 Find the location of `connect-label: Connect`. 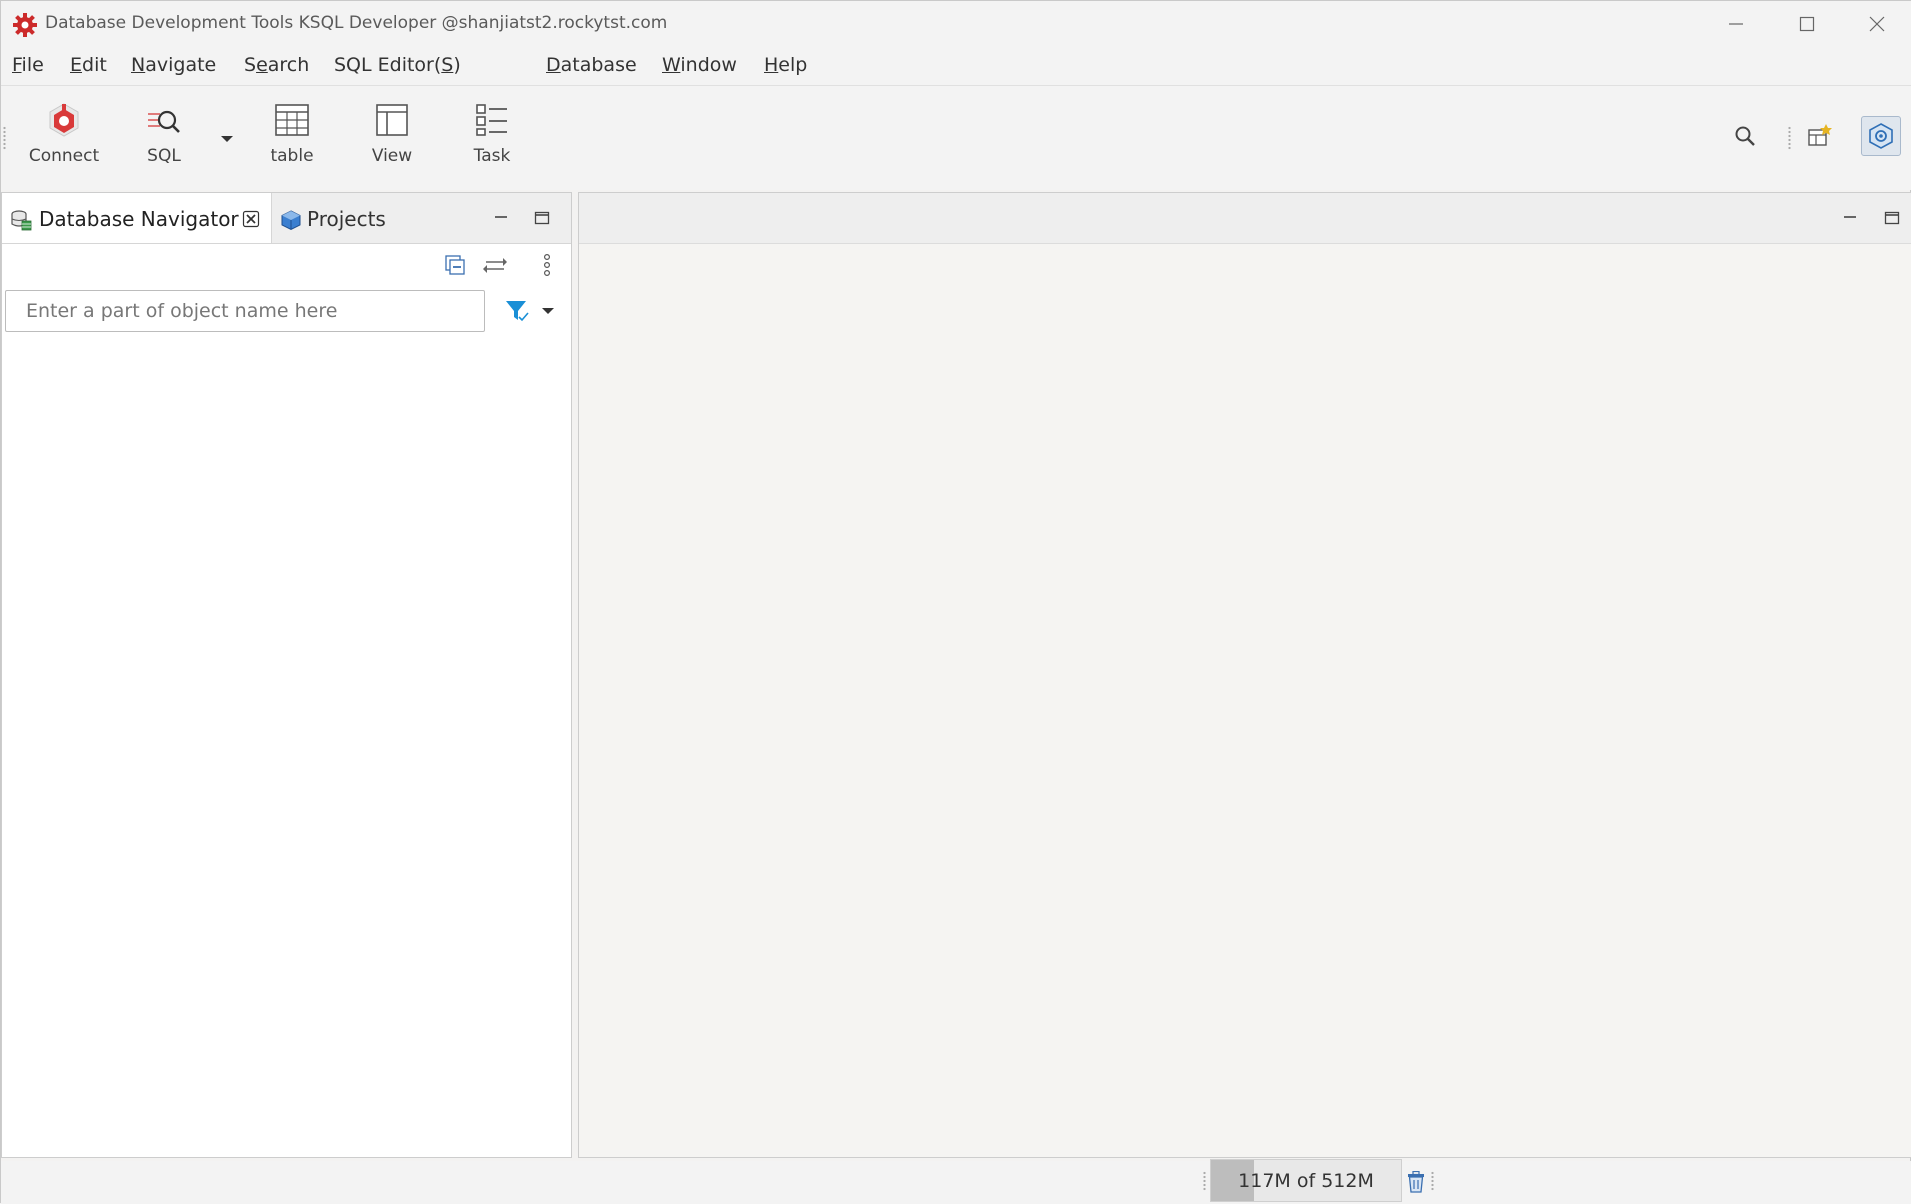

connect-label: Connect is located at coordinates (64, 156).